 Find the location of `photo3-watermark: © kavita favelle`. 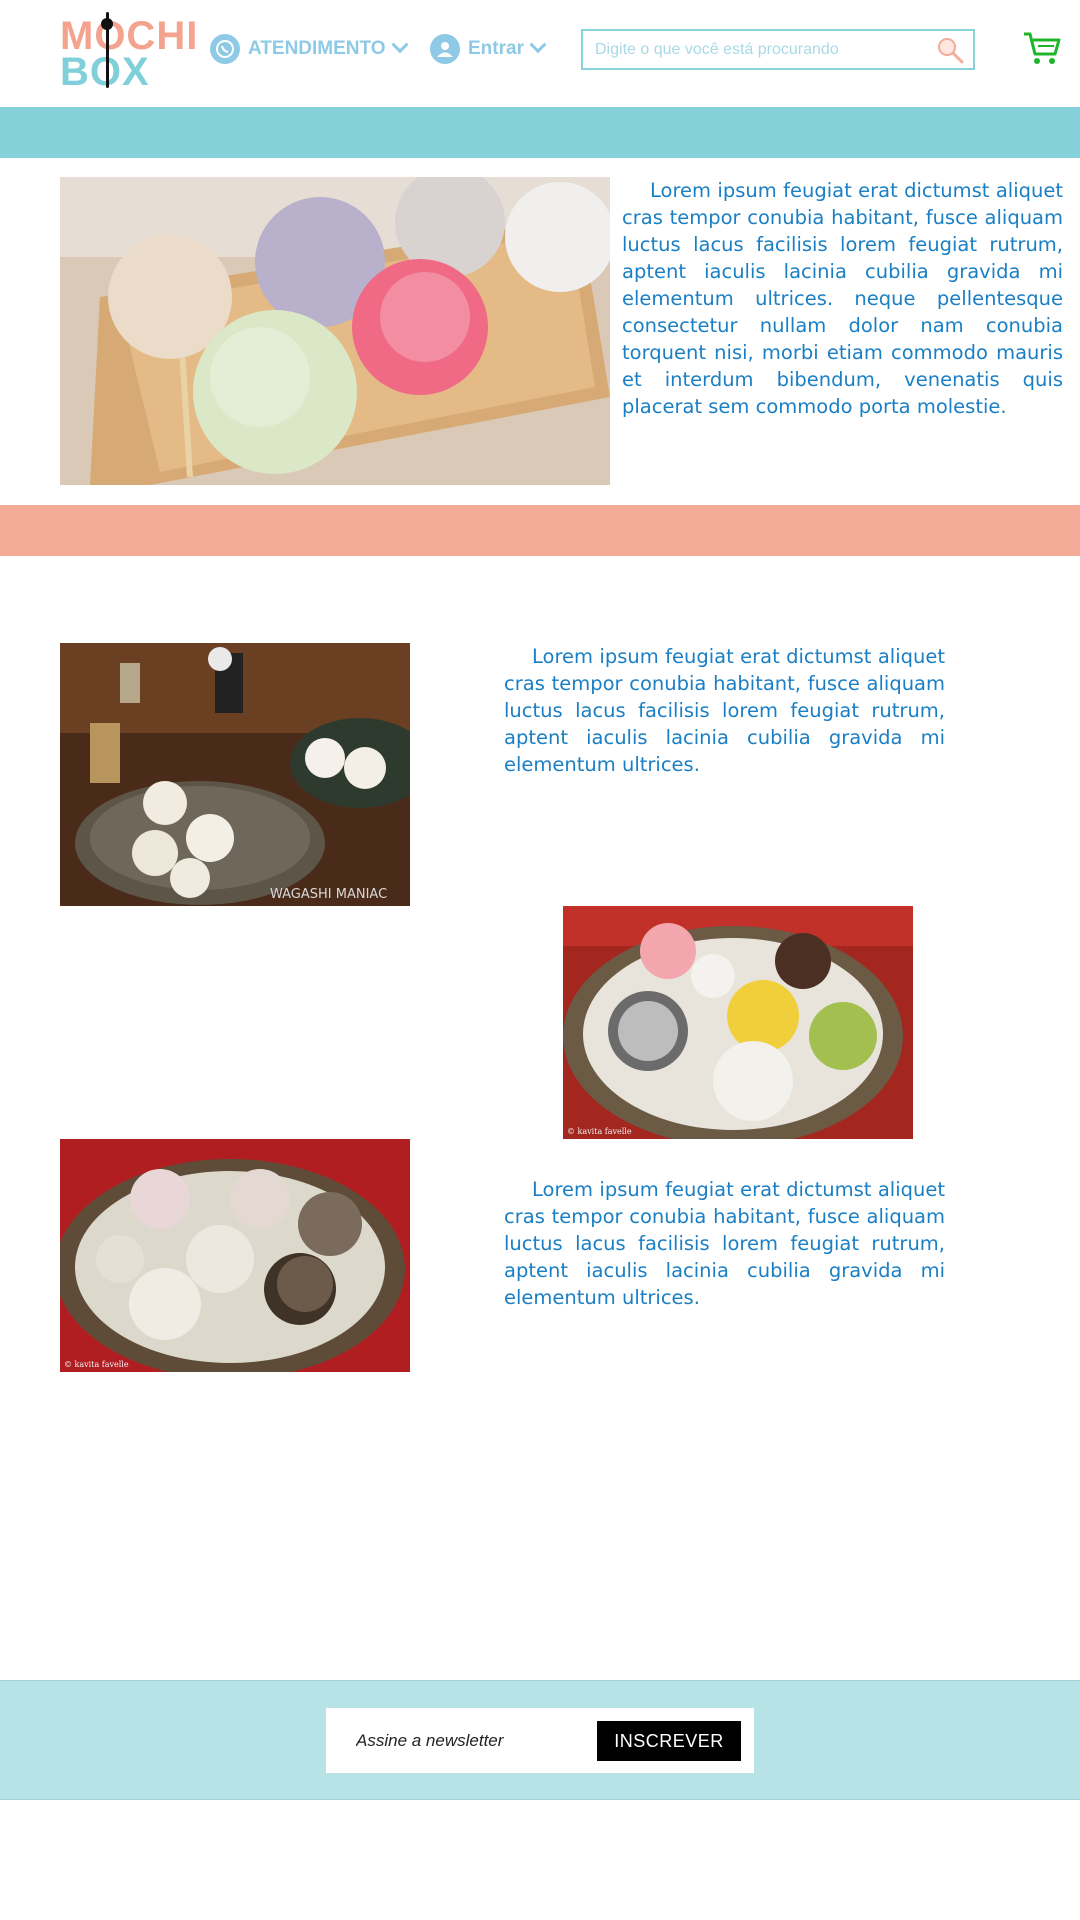

photo3-watermark: © kavita favelle is located at coordinates (96, 1364).